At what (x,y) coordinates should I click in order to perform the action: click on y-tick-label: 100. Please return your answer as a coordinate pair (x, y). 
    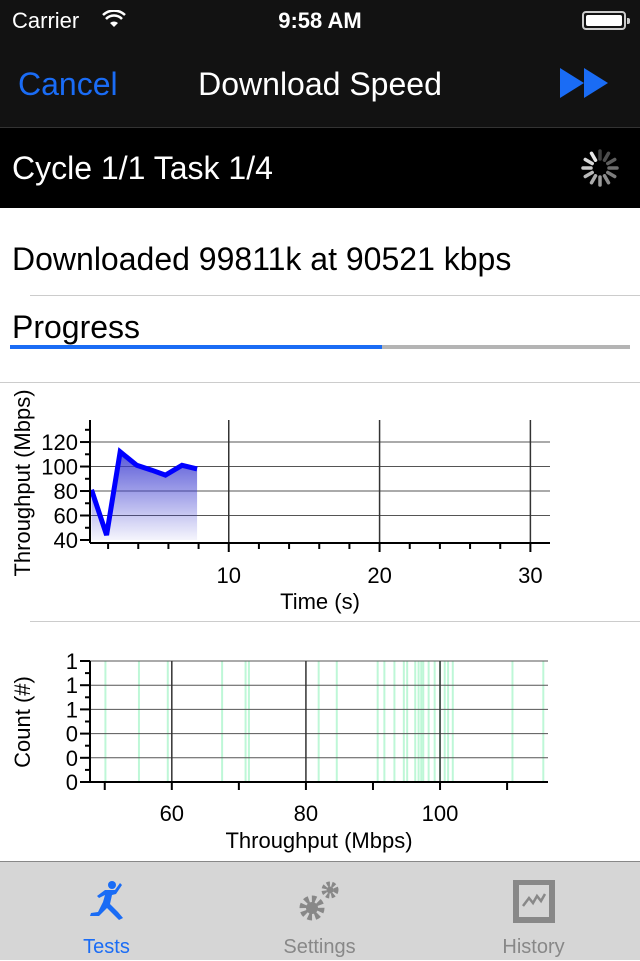
    Looking at the image, I should click on (59, 467).